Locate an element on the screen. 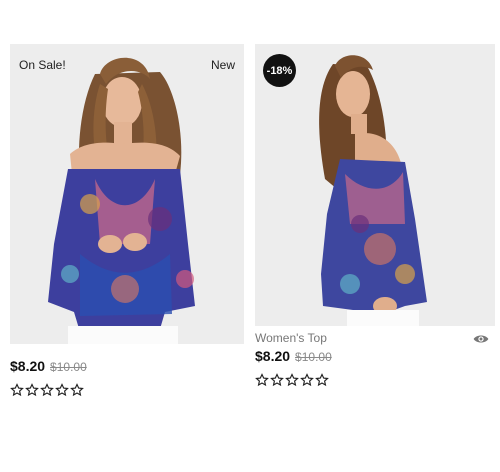 This screenshot has height=472, width=500. discount-badge: -18% is located at coordinates (279, 70).